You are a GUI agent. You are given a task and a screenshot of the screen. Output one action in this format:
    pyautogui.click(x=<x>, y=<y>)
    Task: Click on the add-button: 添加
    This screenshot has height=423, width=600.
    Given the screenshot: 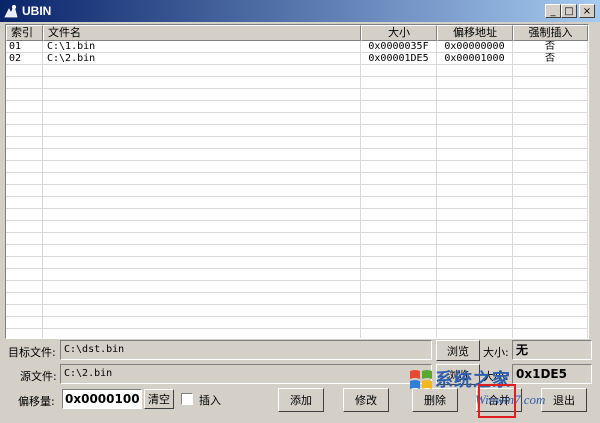 What is the action you would take?
    pyautogui.click(x=301, y=400)
    